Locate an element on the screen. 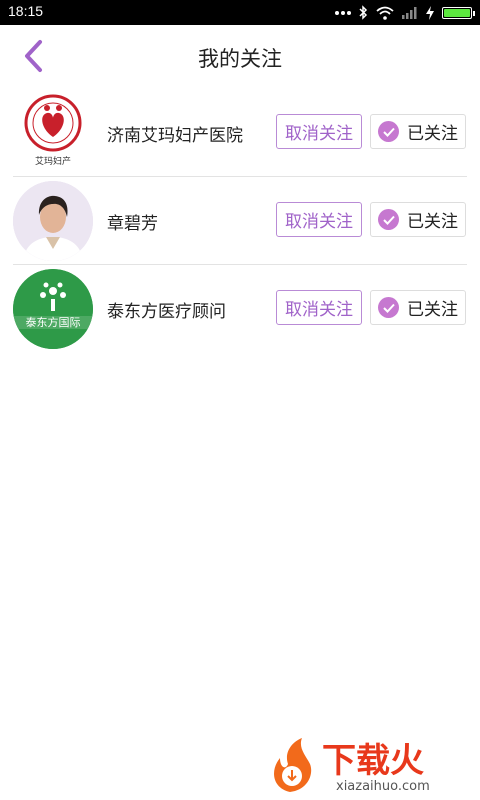  watermark-url: xiazaihuo.com is located at coordinates (383, 786).